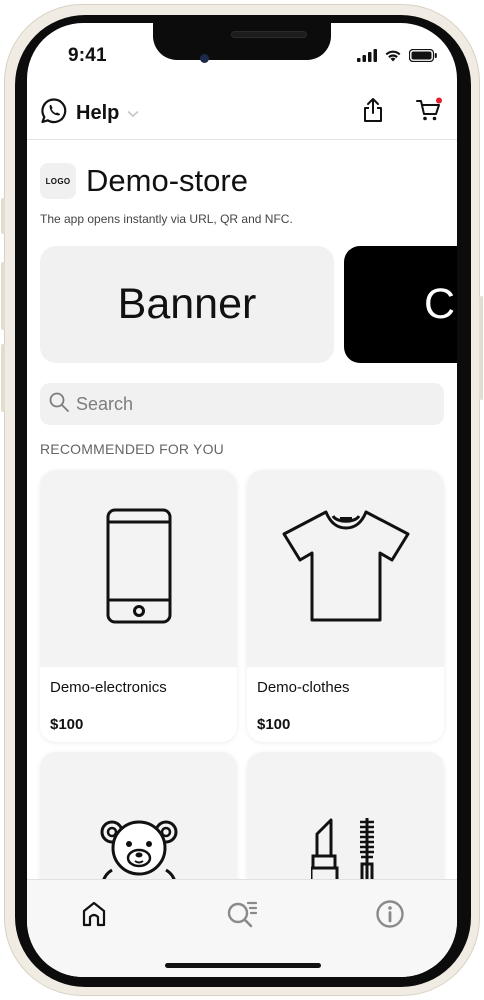 The height and width of the screenshot is (1000, 484). What do you see at coordinates (243, 965) in the screenshot?
I see `home-indicator` at bounding box center [243, 965].